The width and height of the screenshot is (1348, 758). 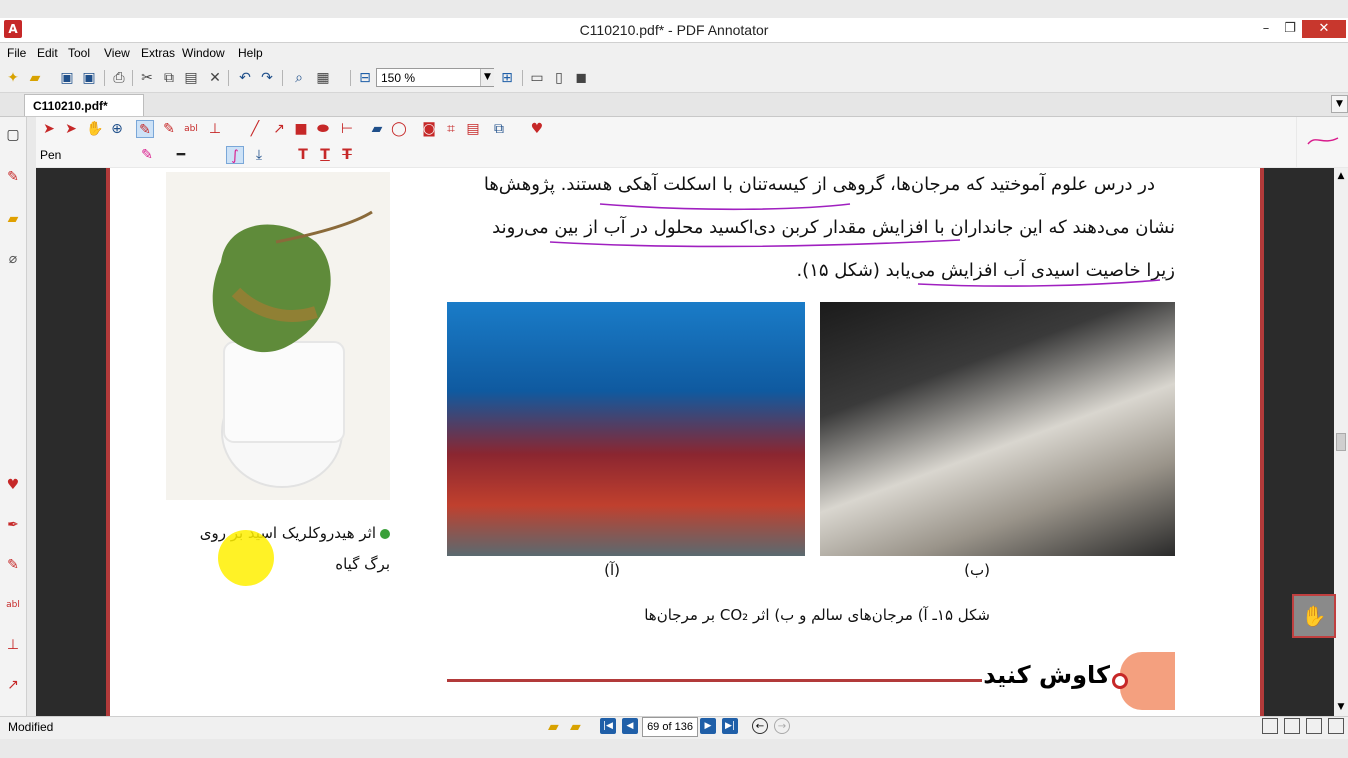 What do you see at coordinates (259, 155) in the screenshot?
I see `pressure-icon: ⤓` at bounding box center [259, 155].